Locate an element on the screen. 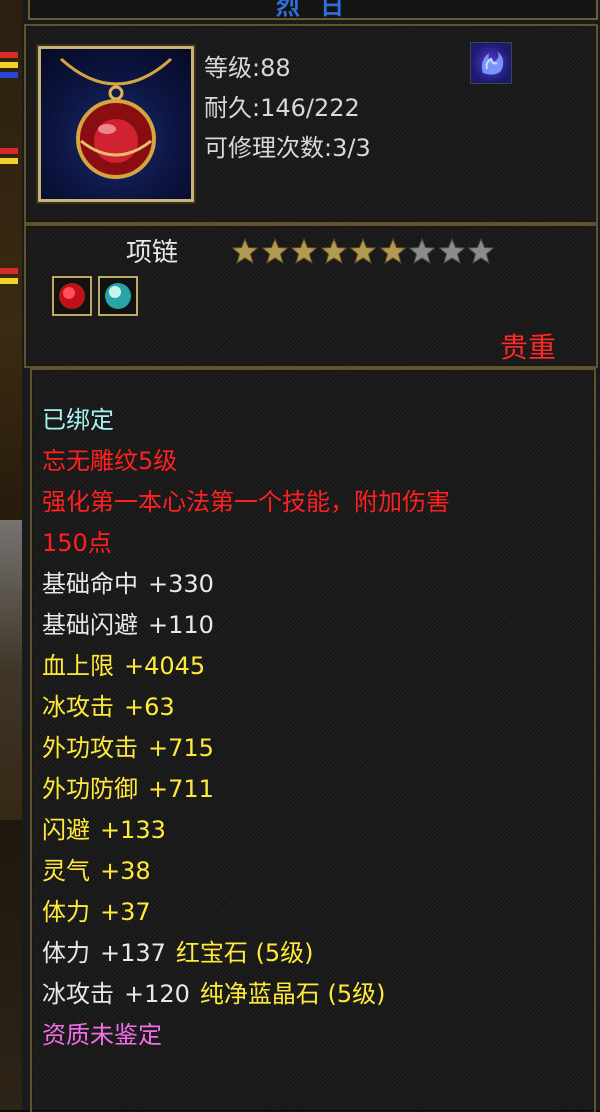 The height and width of the screenshot is (1112, 600). item-type-panel: 项链 贵重 is located at coordinates (311, 296).